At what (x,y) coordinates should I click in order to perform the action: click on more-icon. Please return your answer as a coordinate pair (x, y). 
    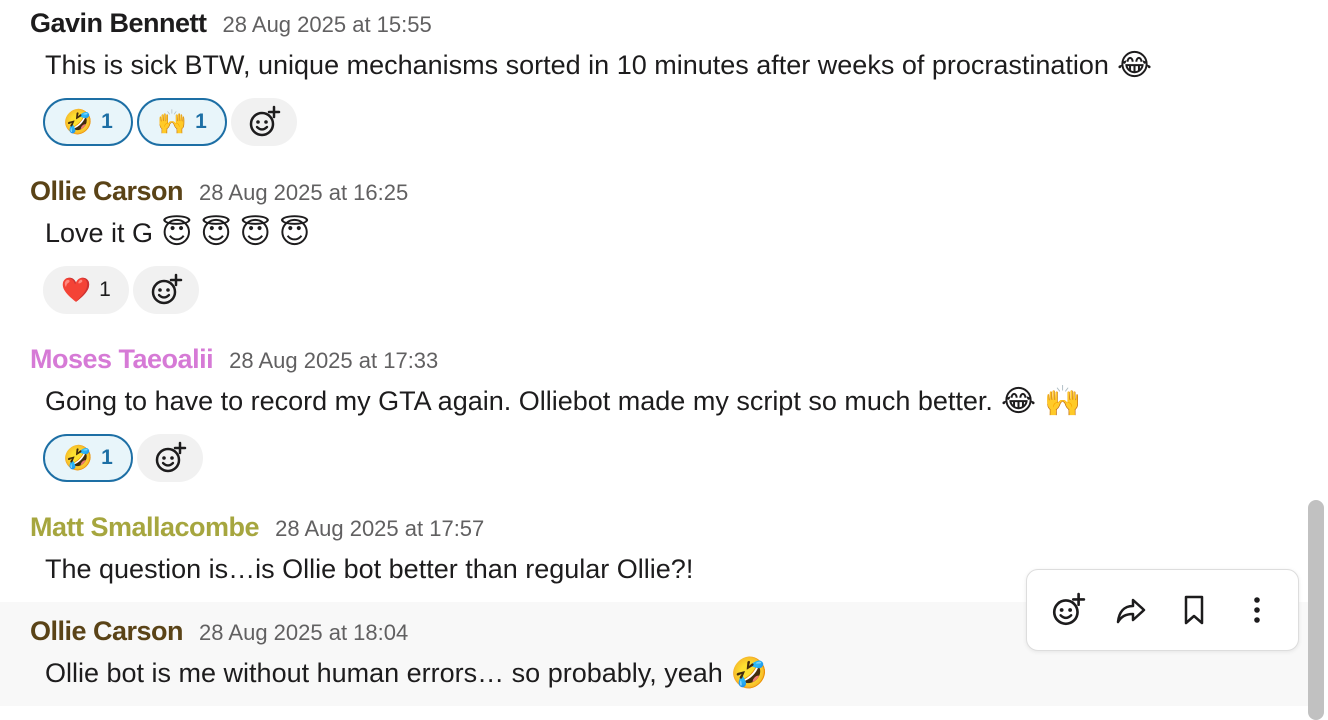
    Looking at the image, I should click on (1256, 610).